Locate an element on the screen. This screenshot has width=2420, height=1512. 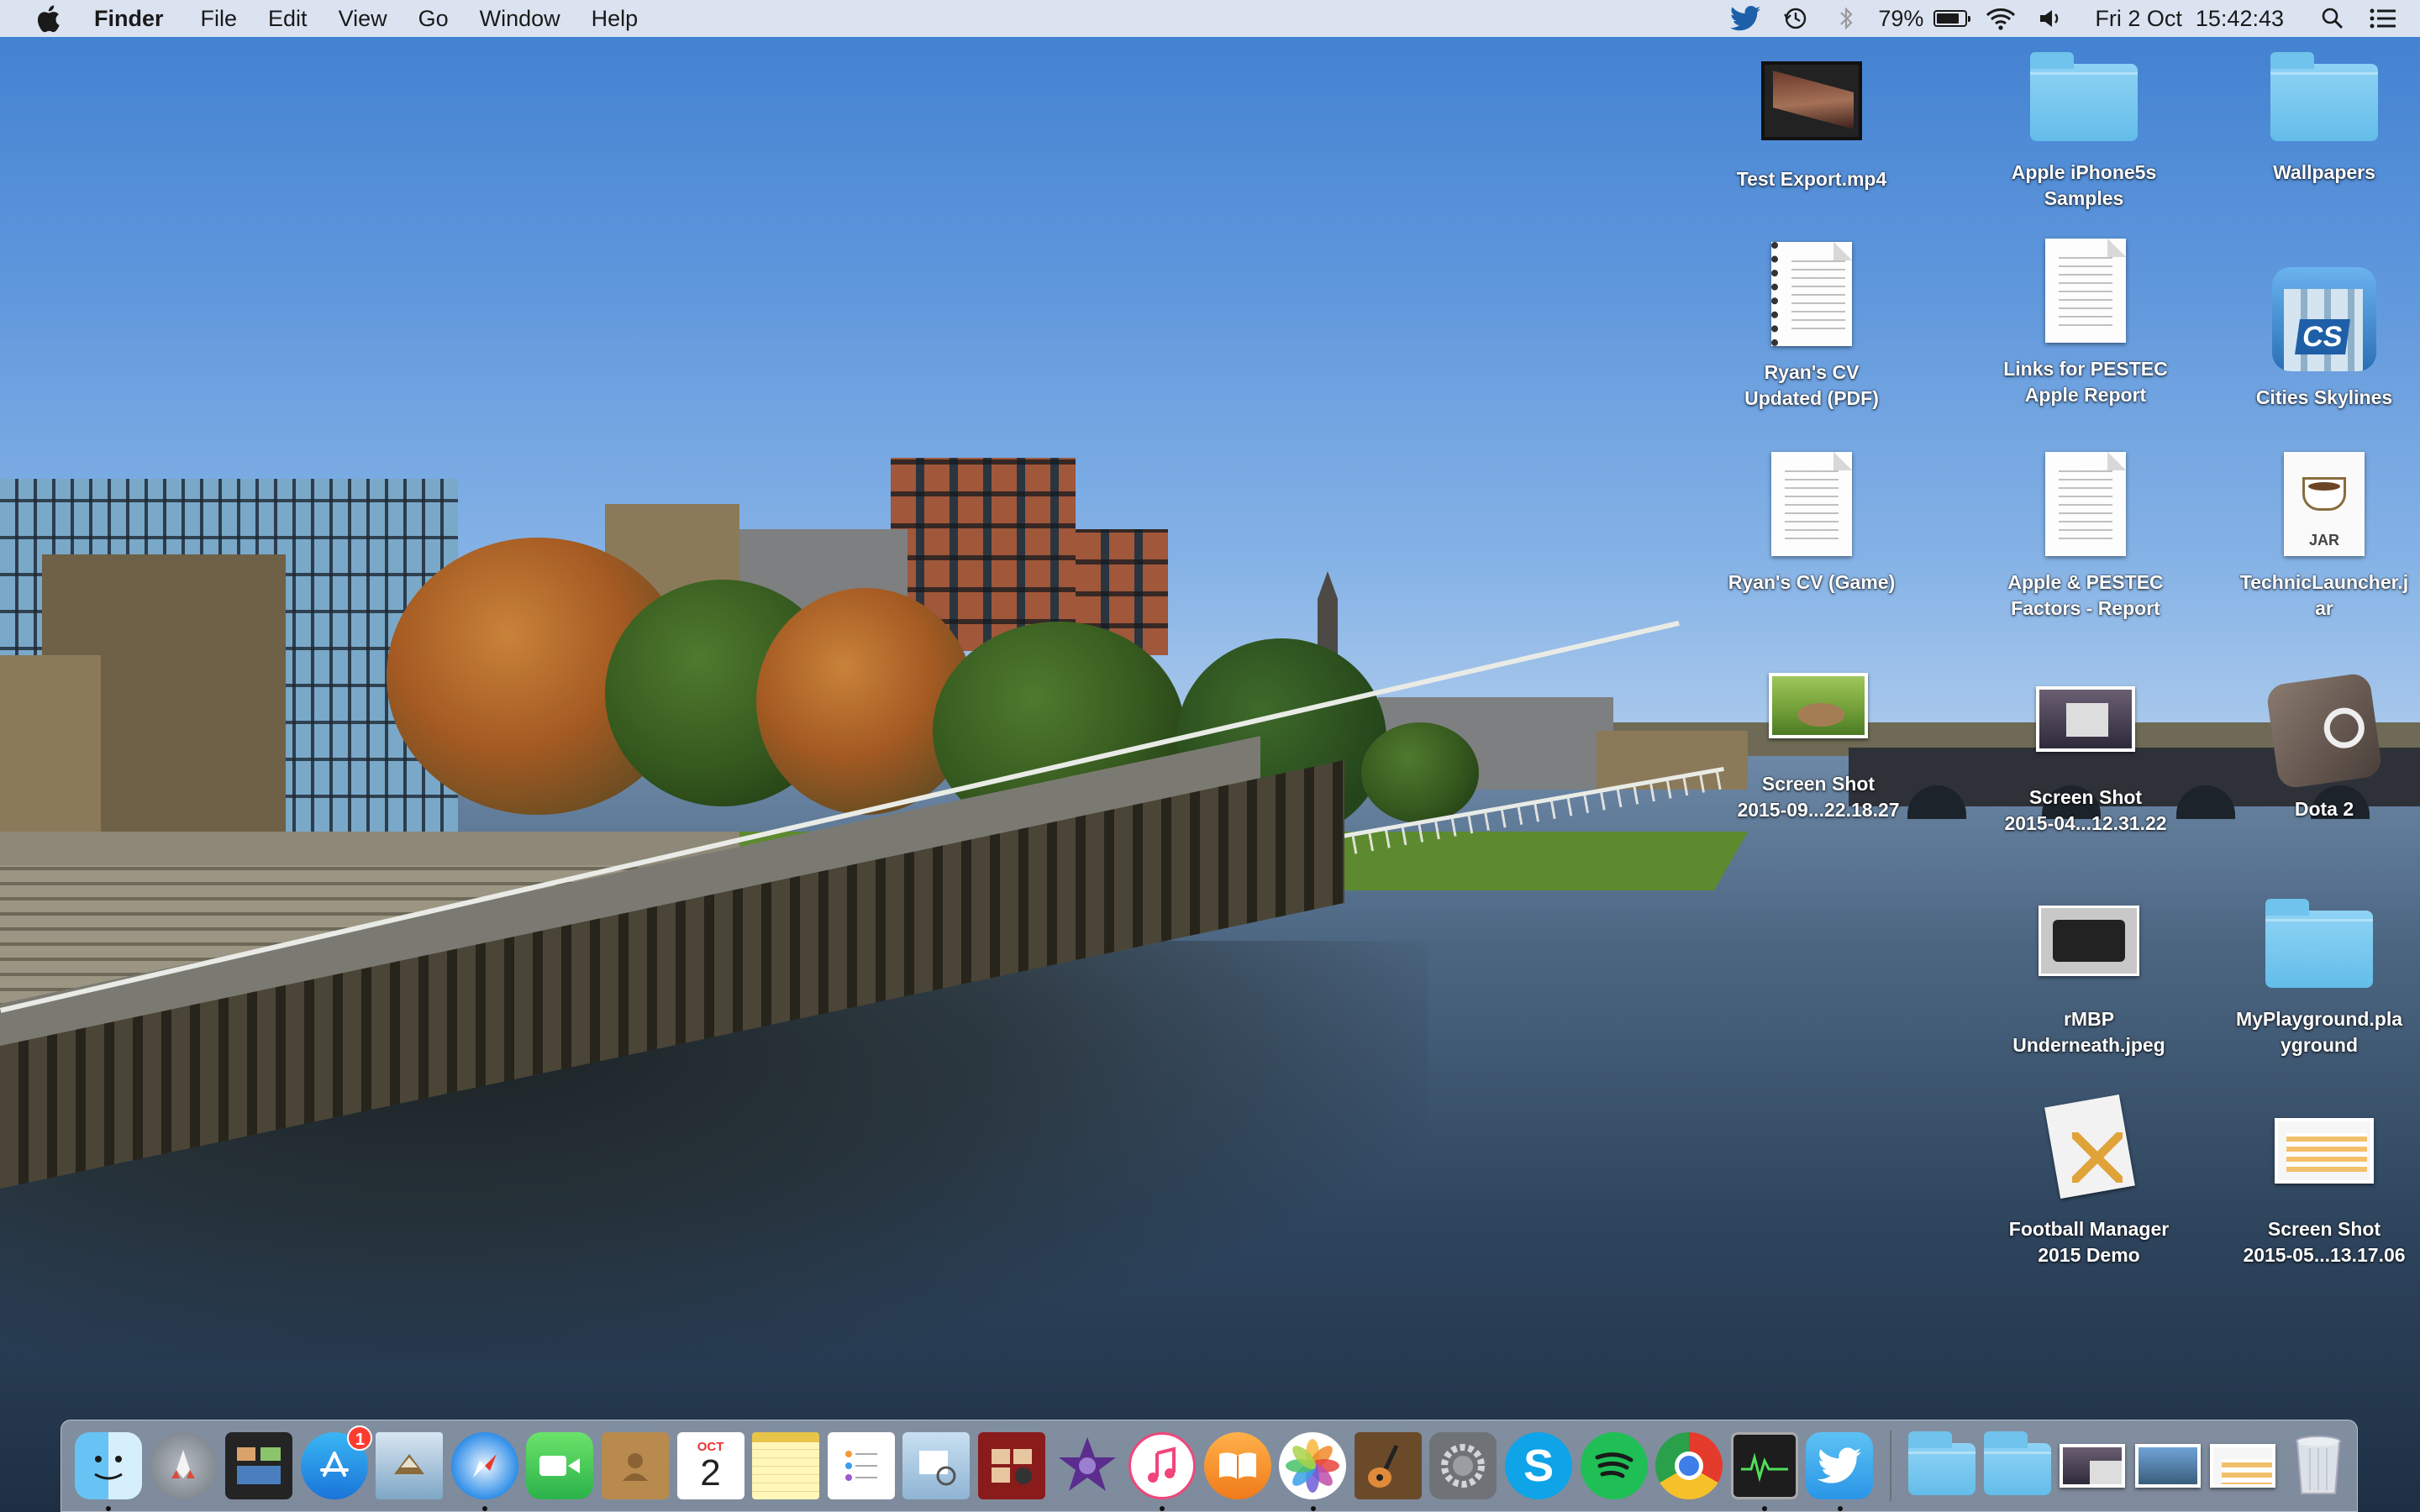
menubar-clock: 15:42:43 is located at coordinates (2240, 19).